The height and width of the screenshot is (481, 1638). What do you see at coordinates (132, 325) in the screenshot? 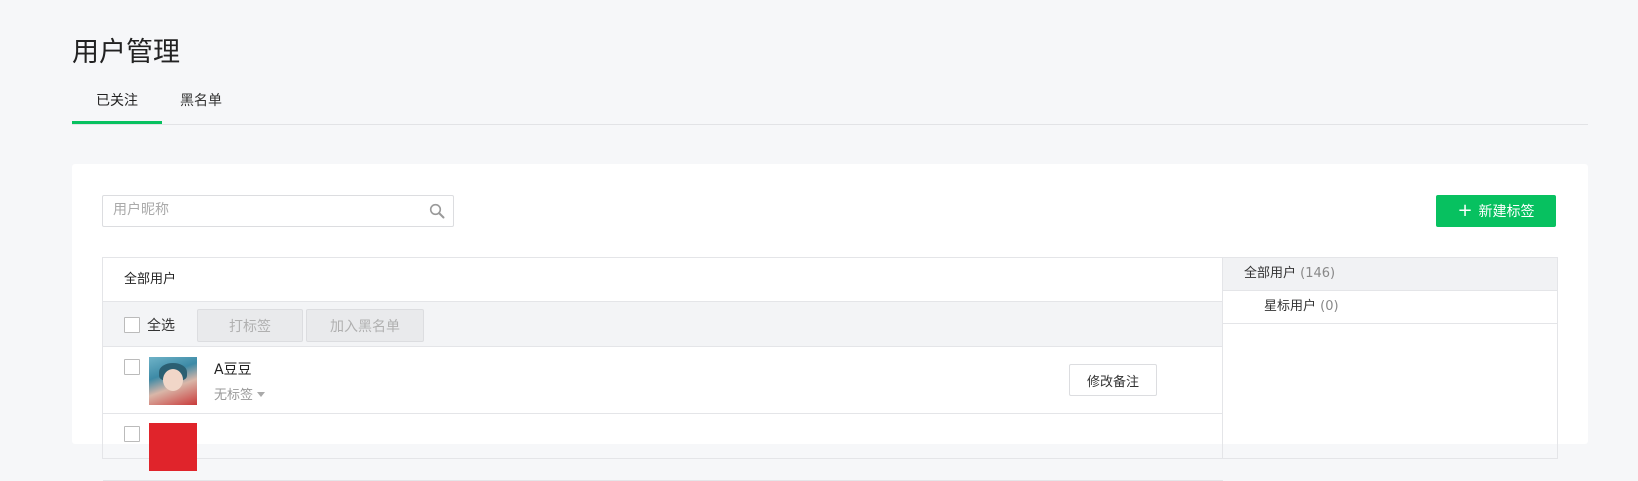
I see `select-all-checkbox` at bounding box center [132, 325].